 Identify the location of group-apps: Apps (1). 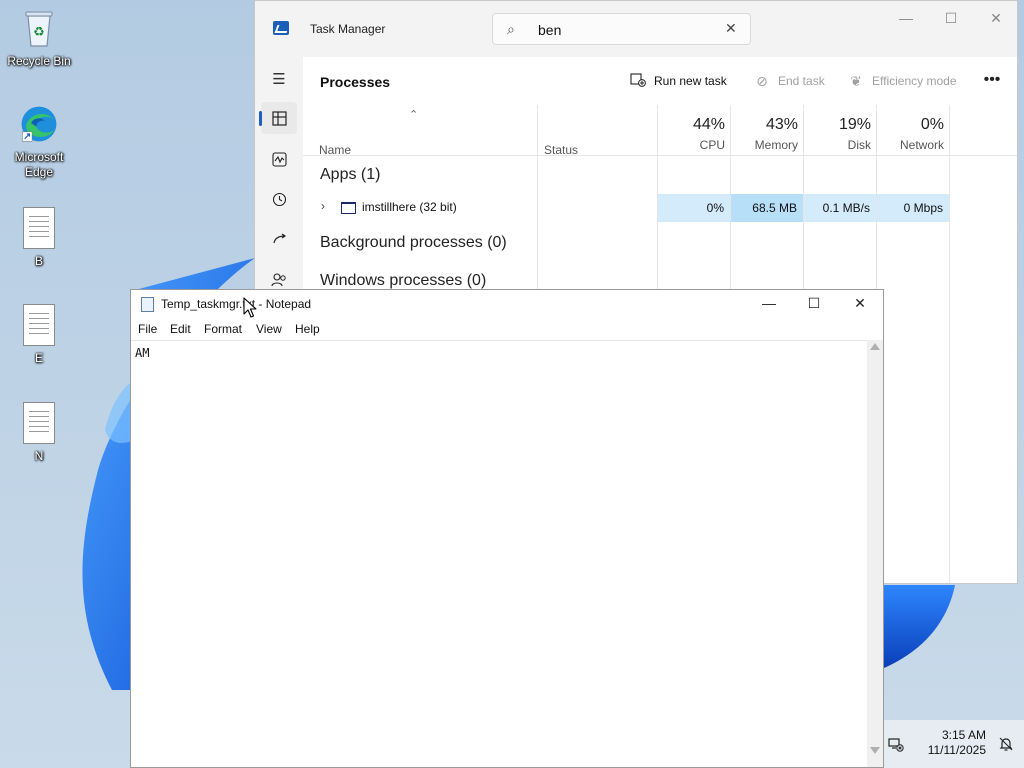
(660, 175).